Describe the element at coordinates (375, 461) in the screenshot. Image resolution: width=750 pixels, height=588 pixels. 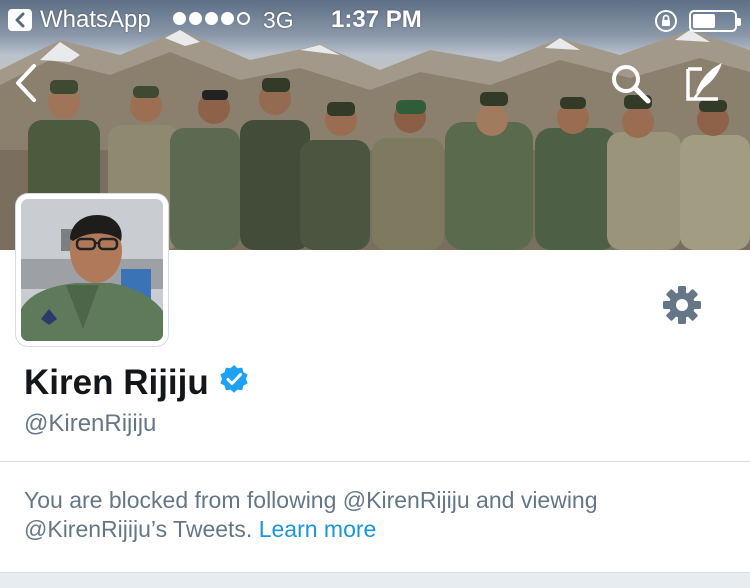
I see `divider` at that location.